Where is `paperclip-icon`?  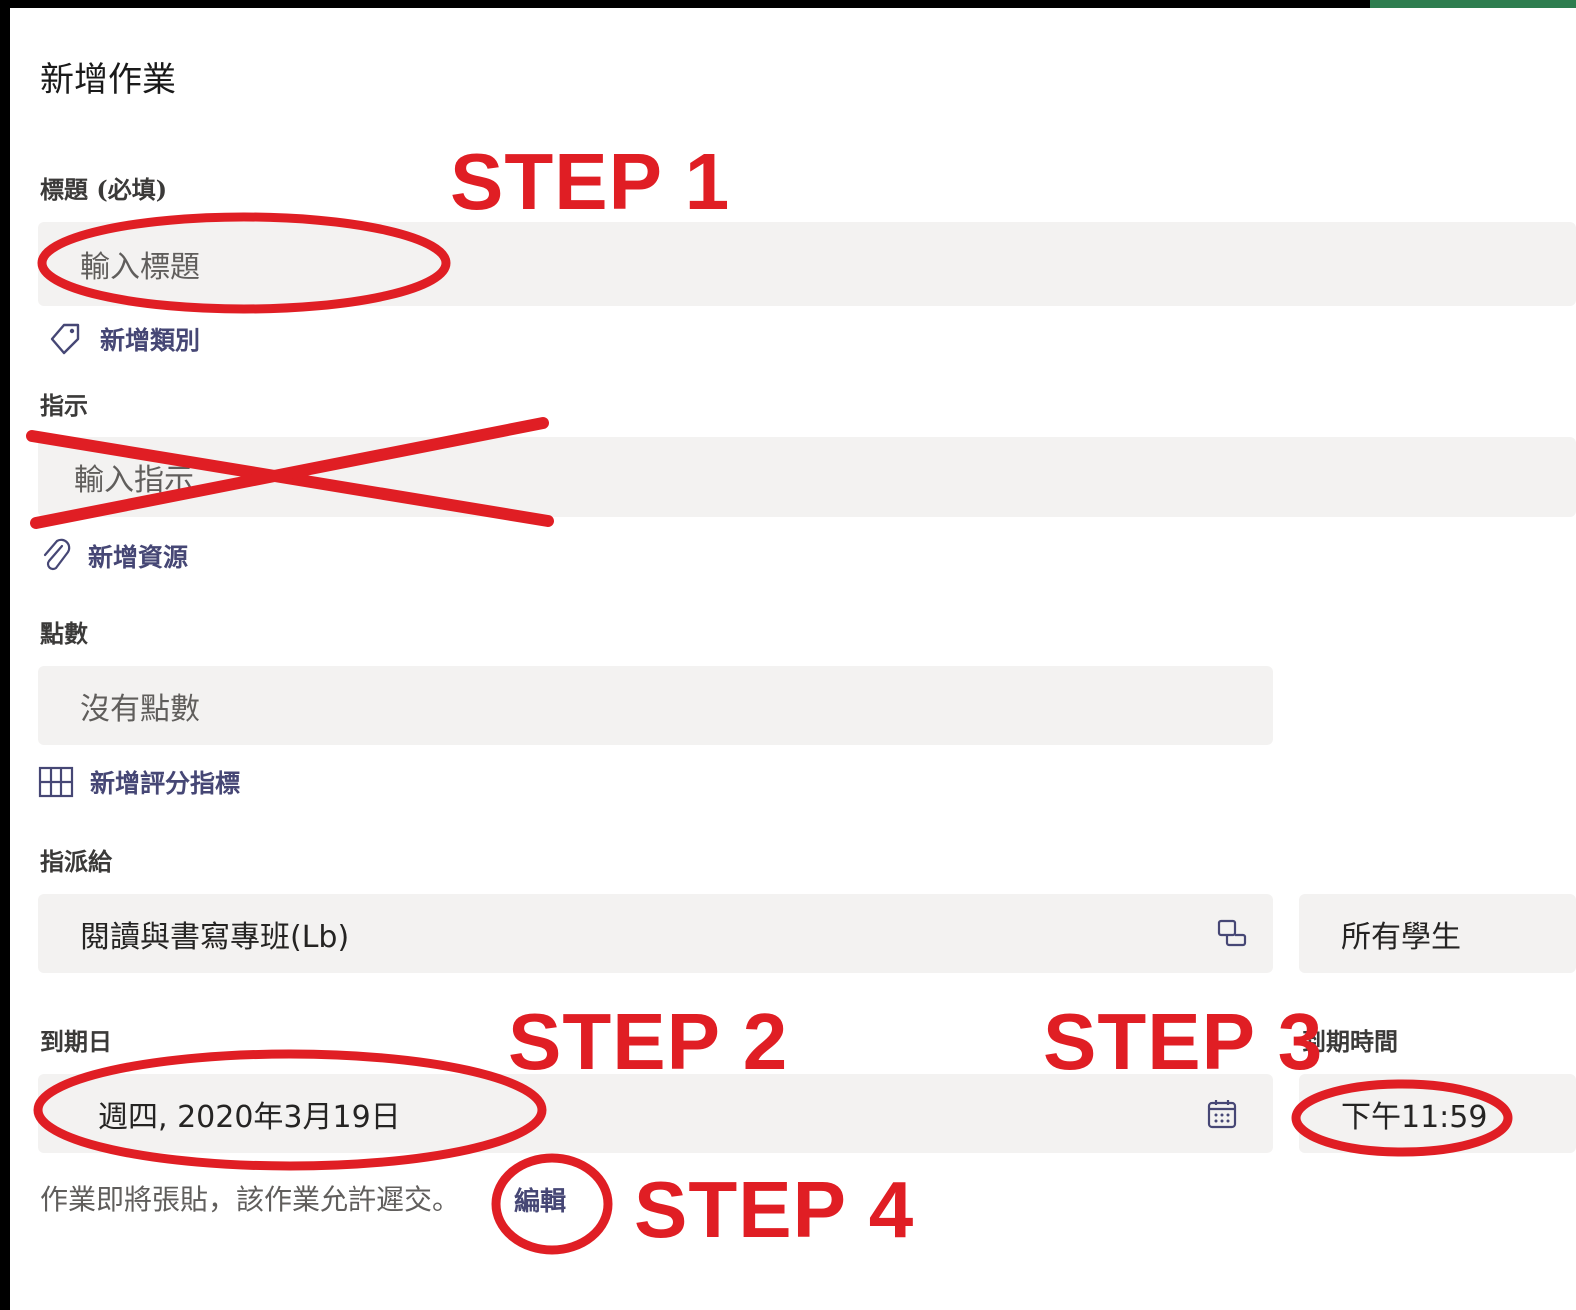 paperclip-icon is located at coordinates (57, 554).